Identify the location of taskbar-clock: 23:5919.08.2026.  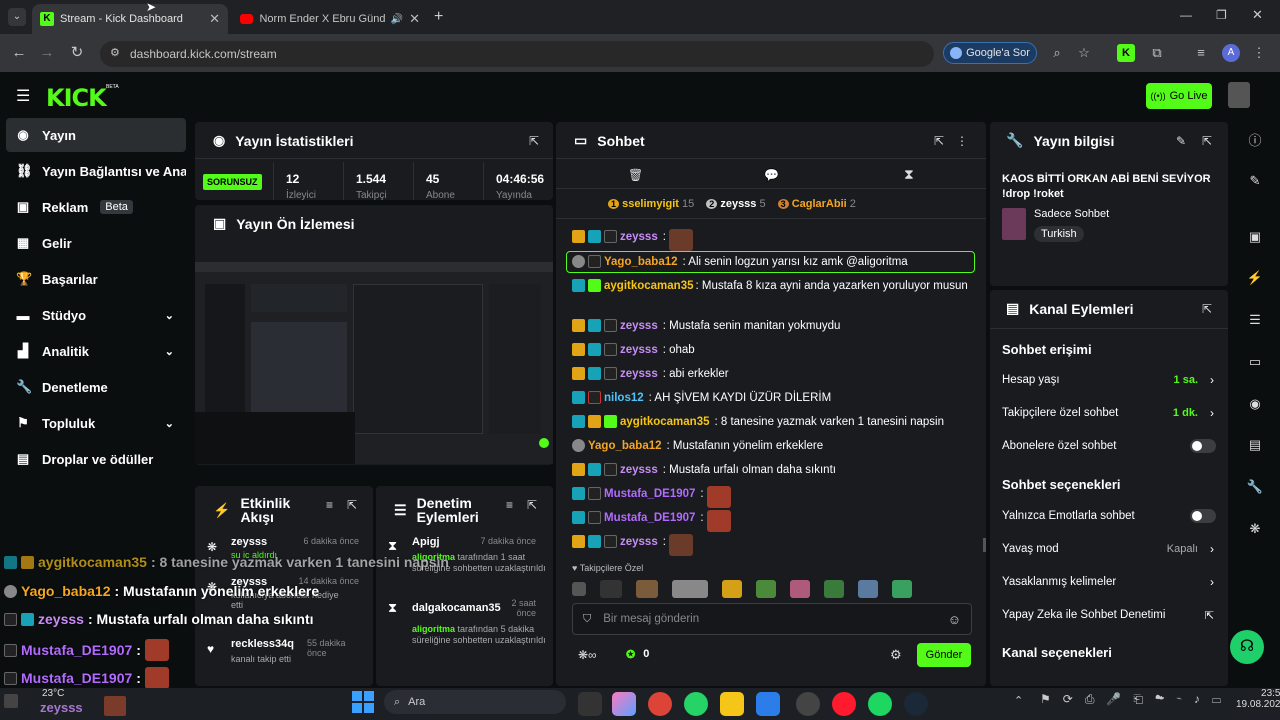
(1258, 699).